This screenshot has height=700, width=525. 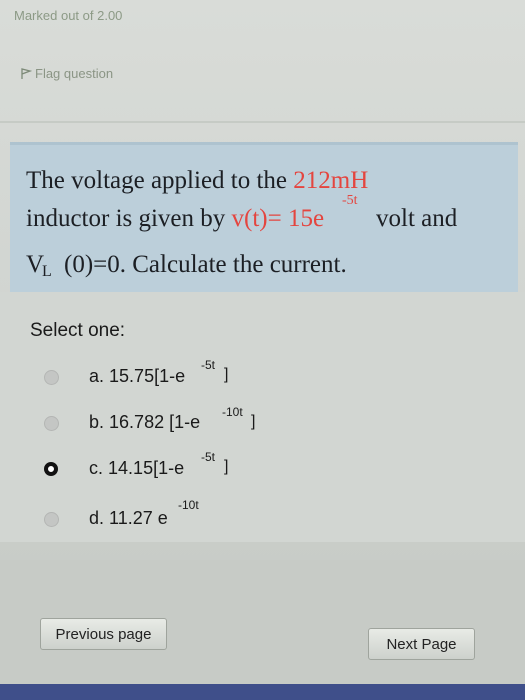 What do you see at coordinates (421, 644) in the screenshot?
I see `next-page-button: Next Page` at bounding box center [421, 644].